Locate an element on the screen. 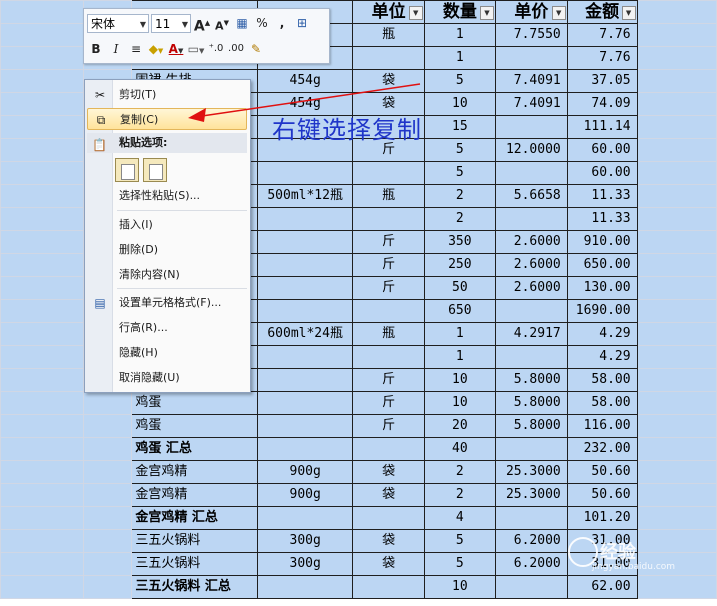 This screenshot has height=606, width=717. annotation-text: 右键选择复制 is located at coordinates (347, 130).